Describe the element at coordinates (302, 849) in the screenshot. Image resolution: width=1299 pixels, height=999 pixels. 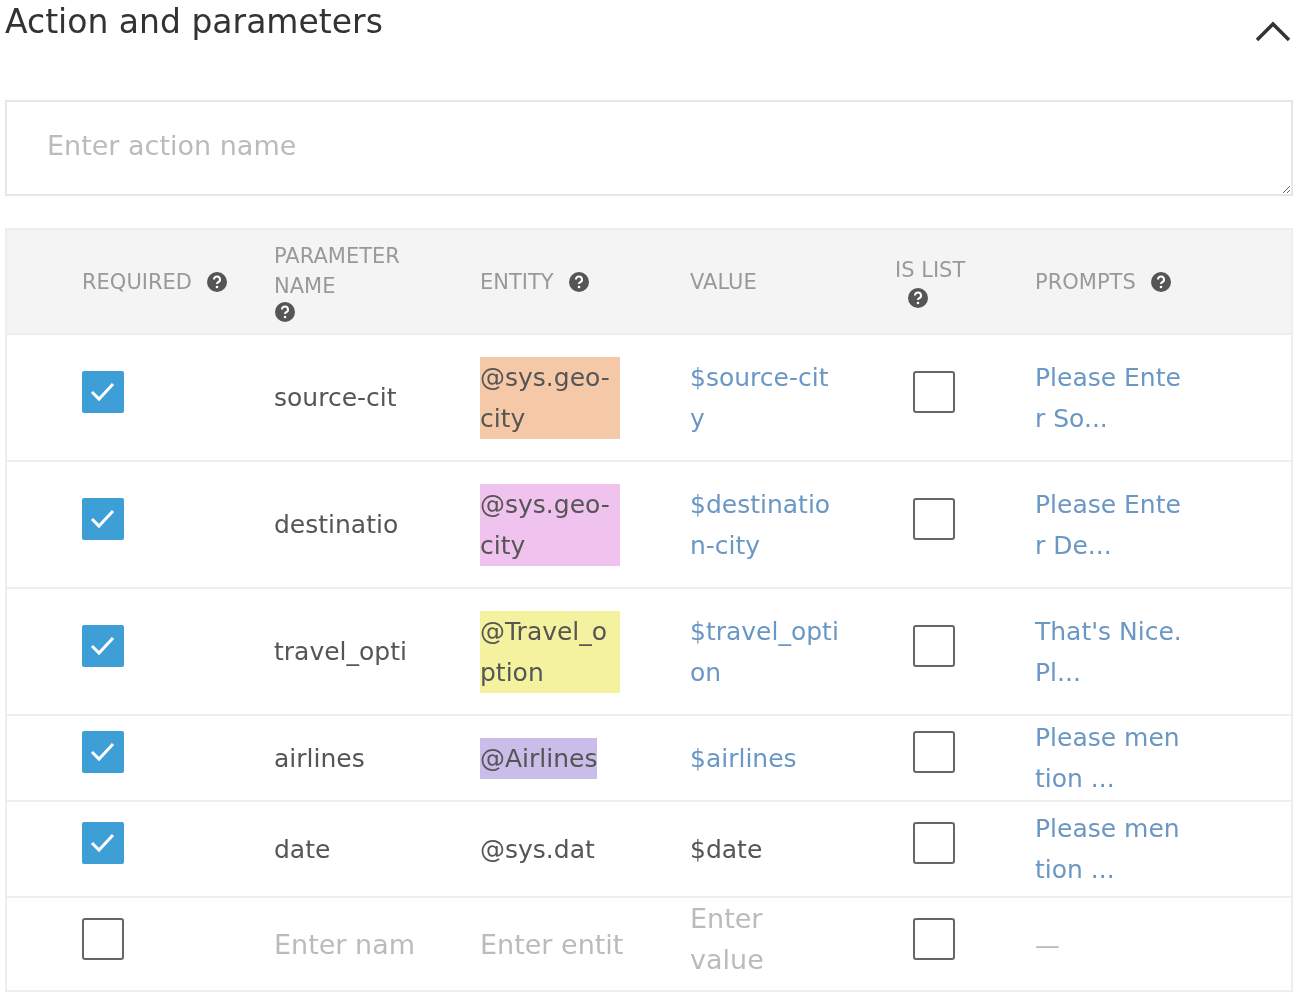
I see `parameter-name: date` at that location.